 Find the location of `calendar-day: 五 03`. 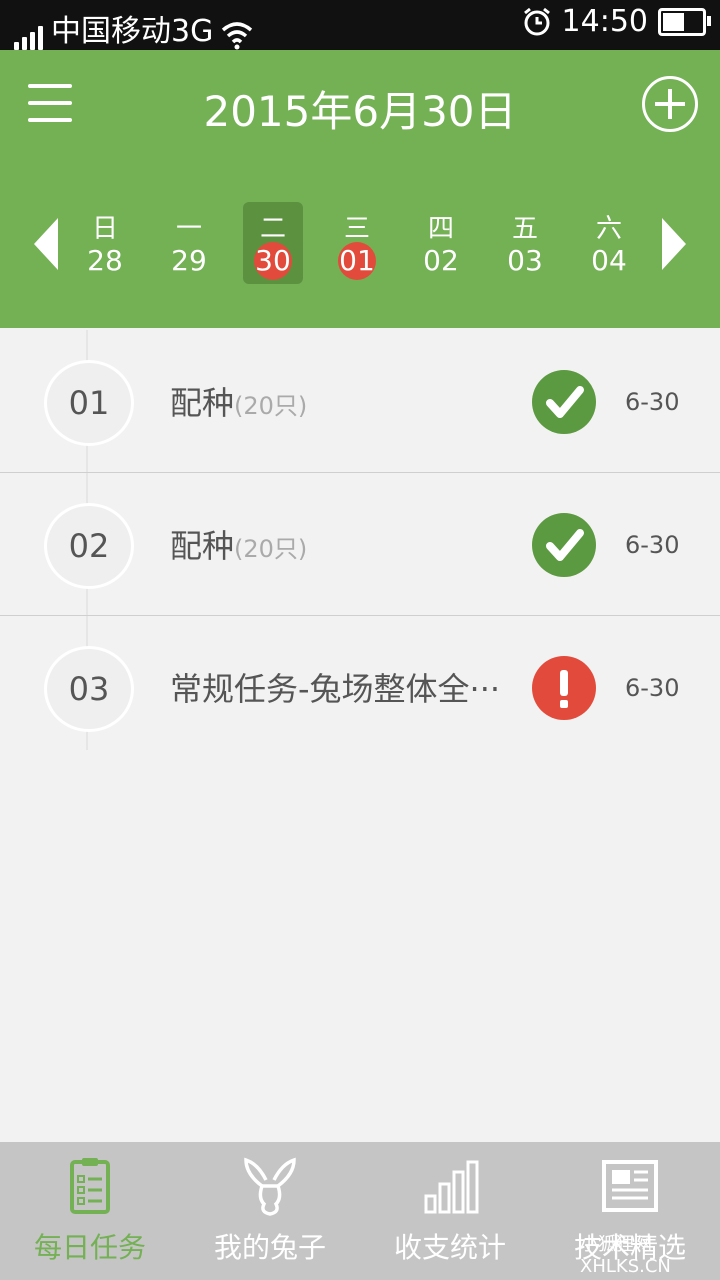

calendar-day: 五 03 is located at coordinates (525, 243).